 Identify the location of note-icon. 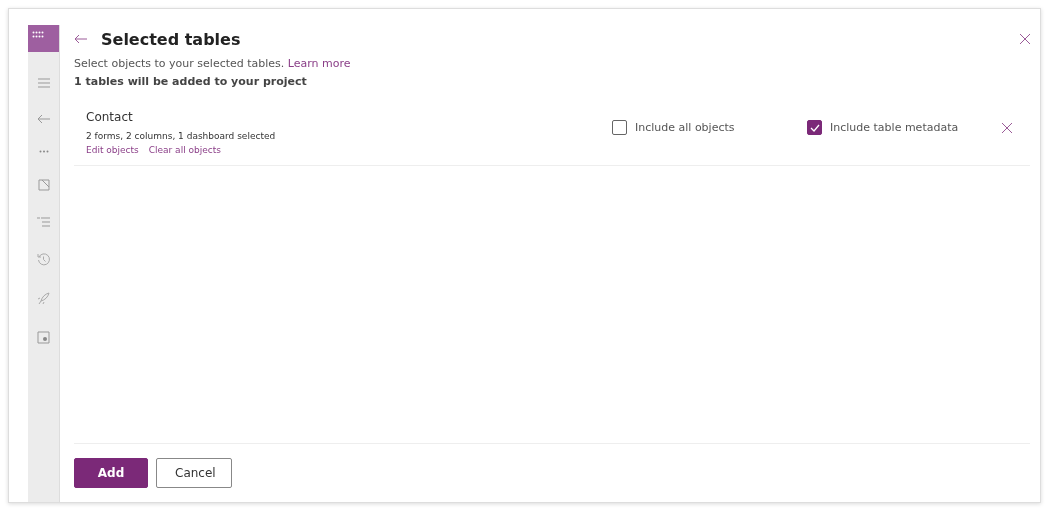
(43, 185).